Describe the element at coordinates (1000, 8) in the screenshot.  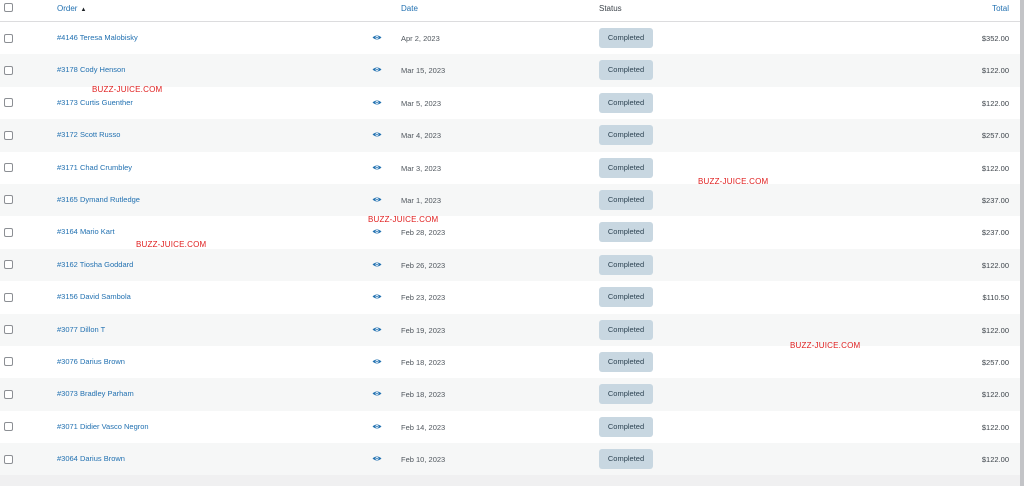
I see `total-column-header: Total` at that location.